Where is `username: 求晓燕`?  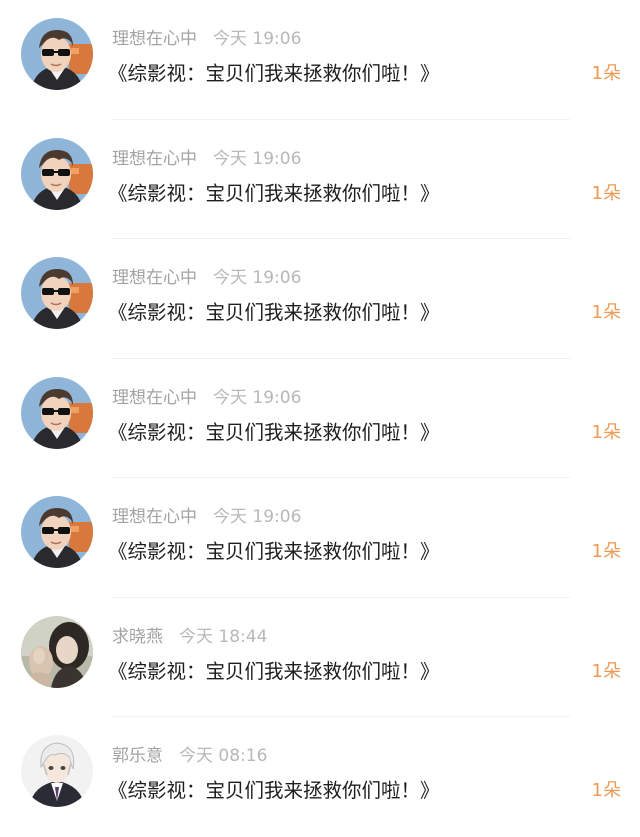
username: 求晓燕 is located at coordinates (137, 637).